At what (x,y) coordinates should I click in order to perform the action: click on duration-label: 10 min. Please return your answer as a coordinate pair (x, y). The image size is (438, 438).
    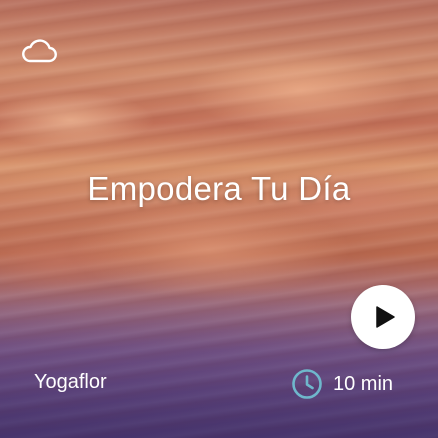
    Looking at the image, I should click on (363, 383).